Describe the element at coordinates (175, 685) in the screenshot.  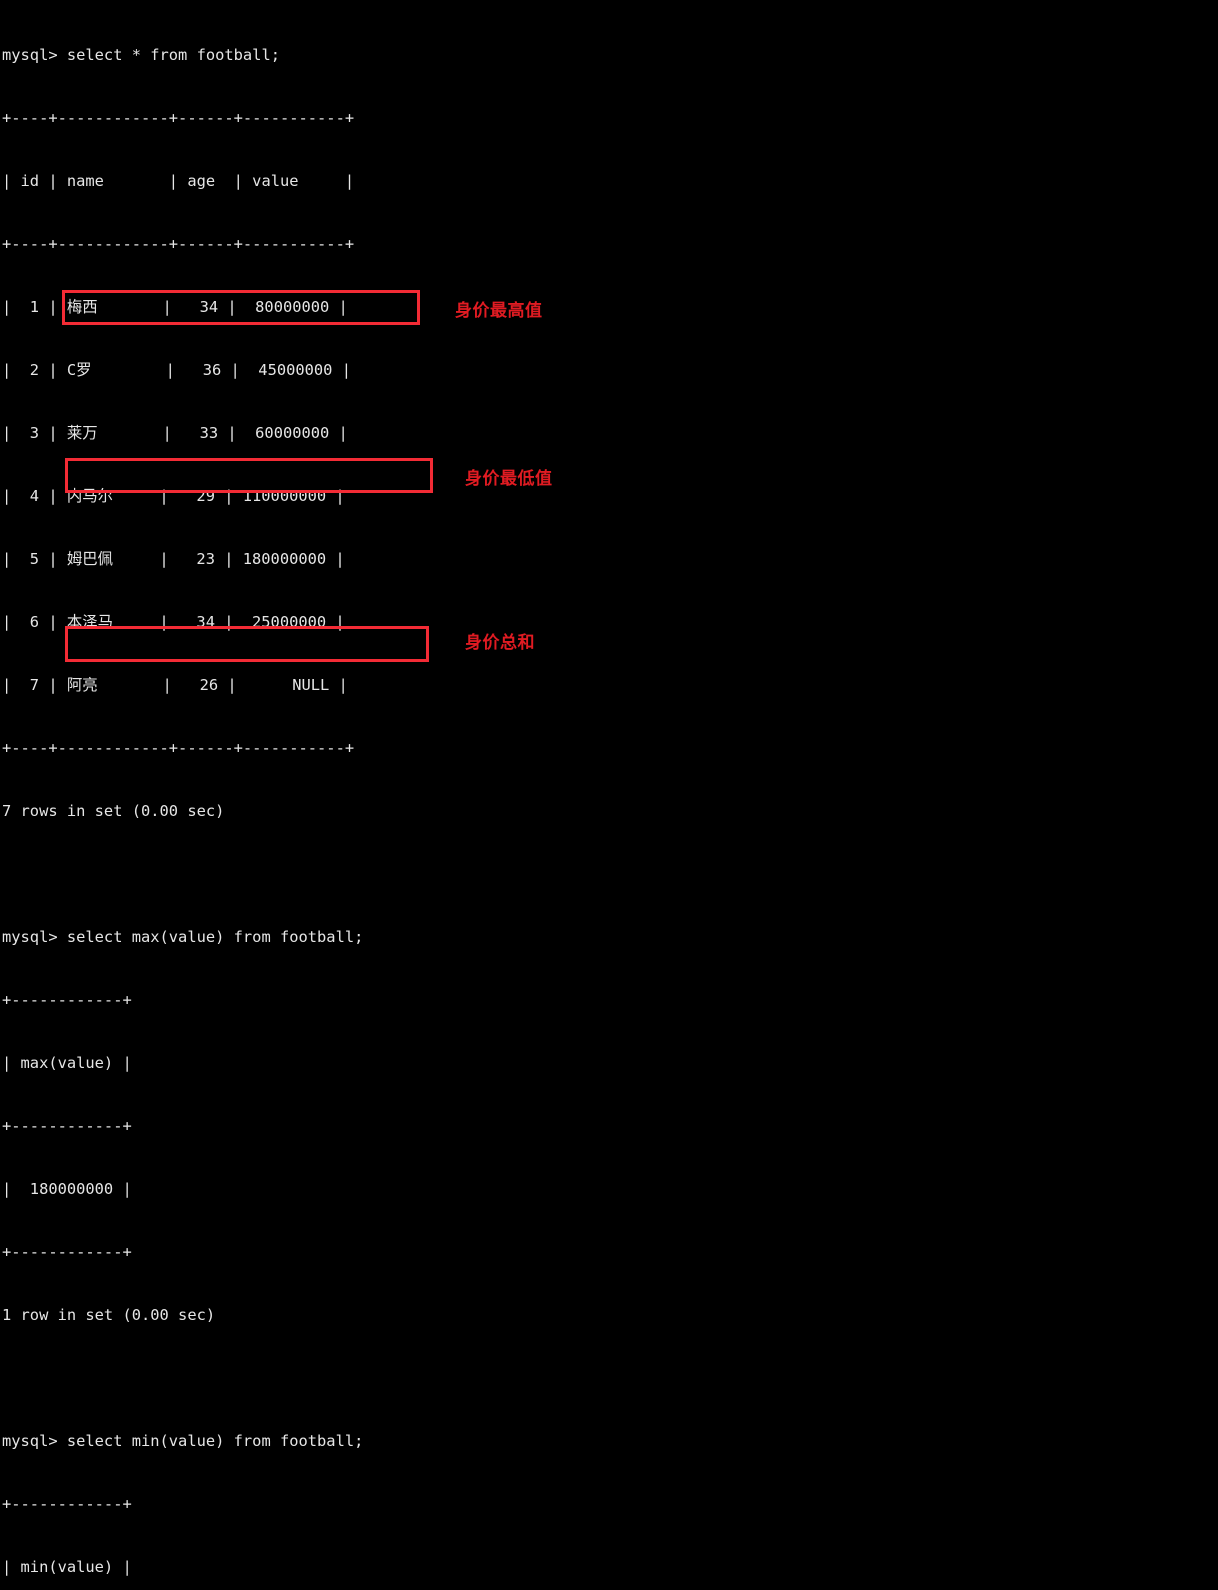
I see `table-row: | 7 | 阿亮 | 26 | NULL |` at that location.